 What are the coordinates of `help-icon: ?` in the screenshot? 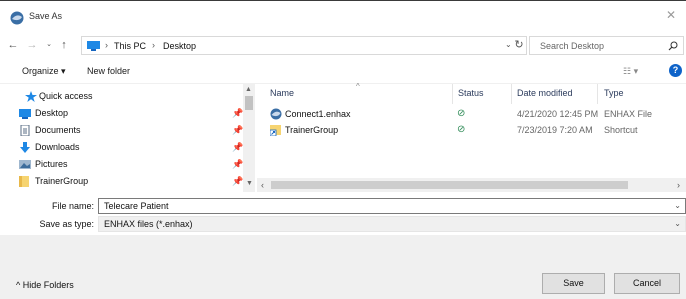 It's located at (675, 70).